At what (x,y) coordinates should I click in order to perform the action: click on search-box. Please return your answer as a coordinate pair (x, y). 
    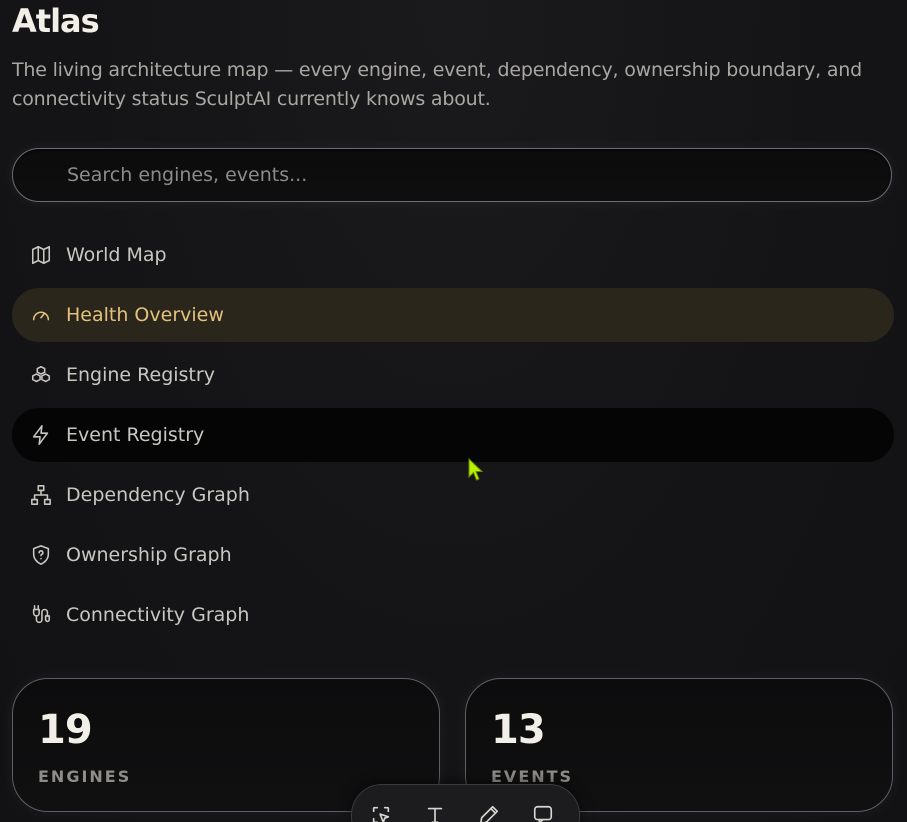
    Looking at the image, I should click on (452, 175).